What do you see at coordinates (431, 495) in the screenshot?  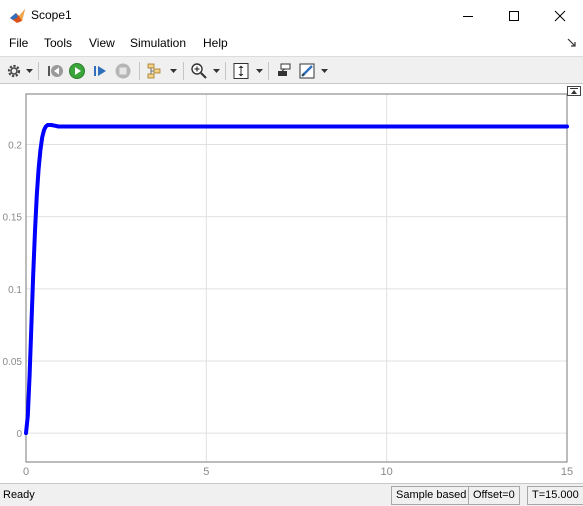 I see `status-sample-based: Sample based` at bounding box center [431, 495].